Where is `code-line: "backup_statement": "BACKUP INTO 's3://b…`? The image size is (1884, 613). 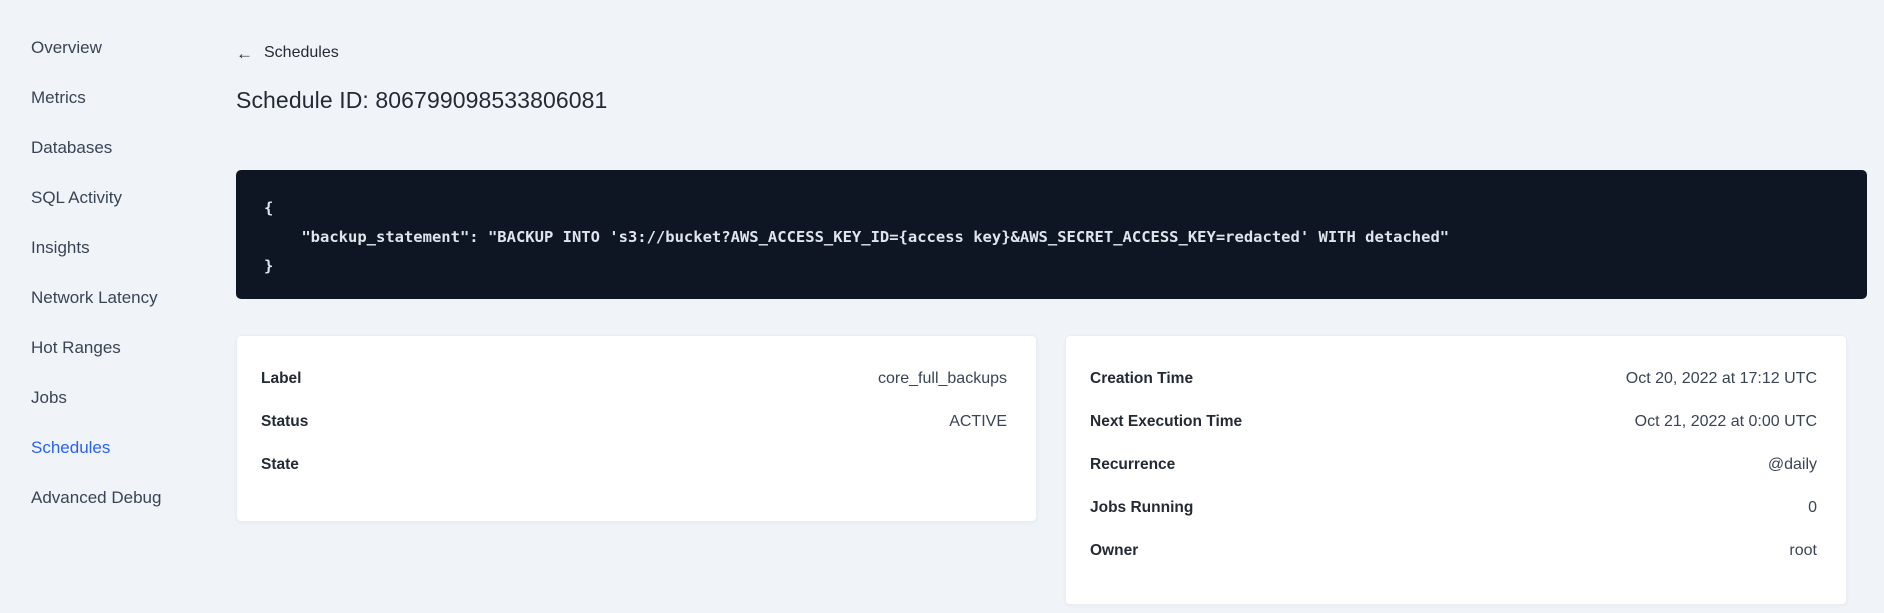
code-line: "backup_statement": "BACKUP INTO 's3://b… is located at coordinates (857, 236).